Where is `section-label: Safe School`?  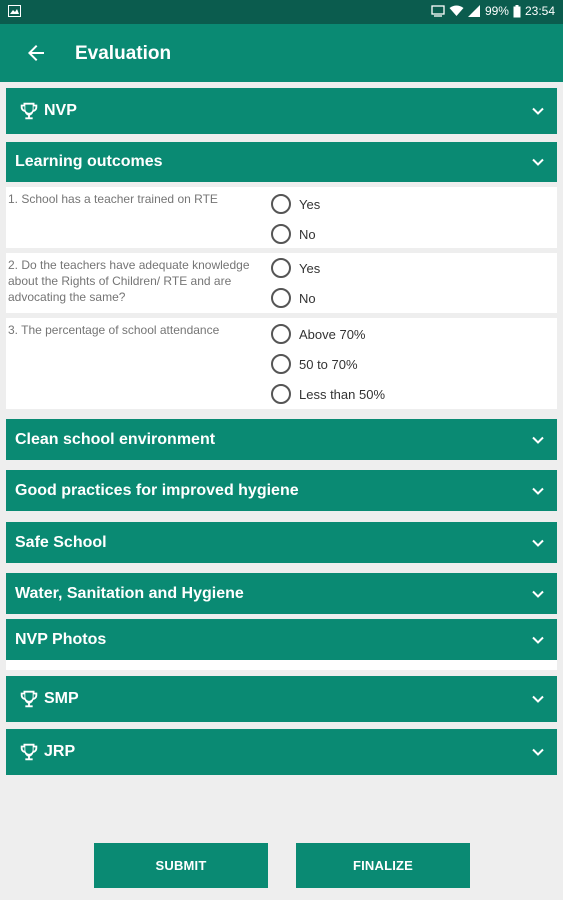 section-label: Safe School is located at coordinates (61, 542).